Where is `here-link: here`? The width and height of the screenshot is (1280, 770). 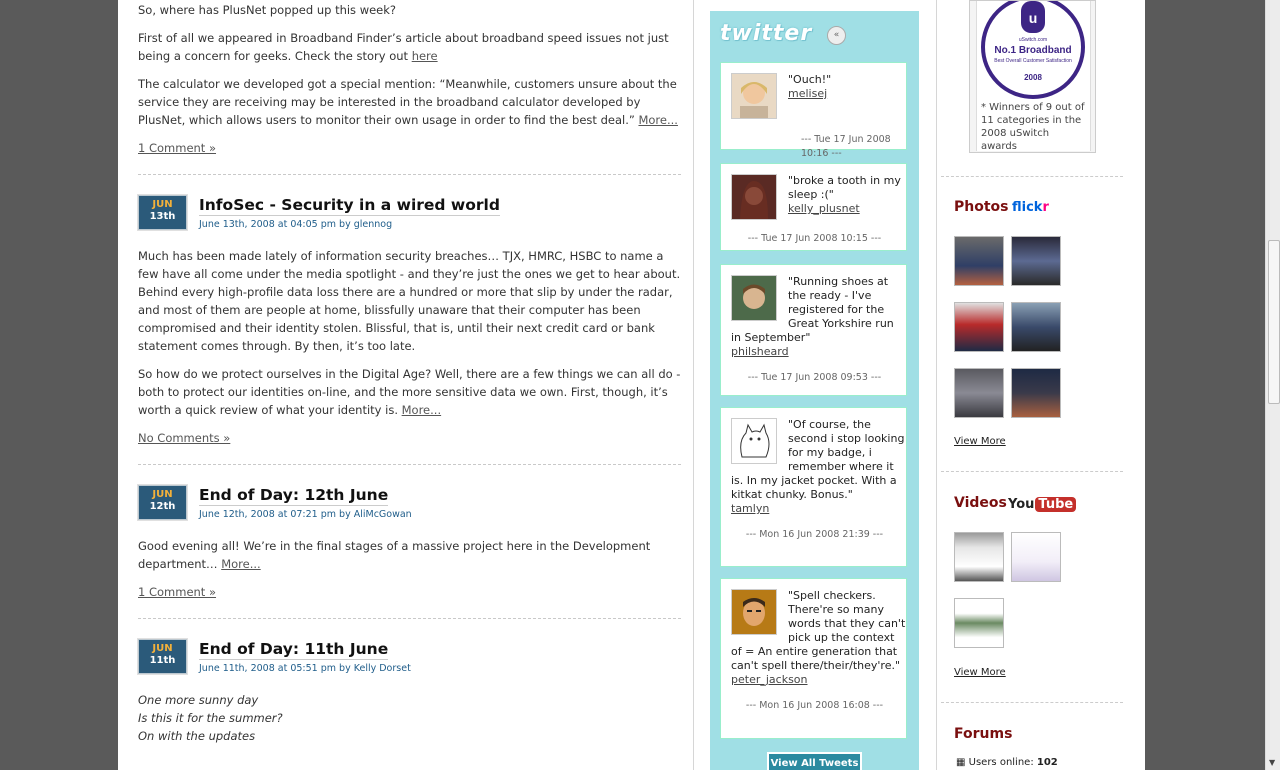 here-link: here is located at coordinates (425, 56).